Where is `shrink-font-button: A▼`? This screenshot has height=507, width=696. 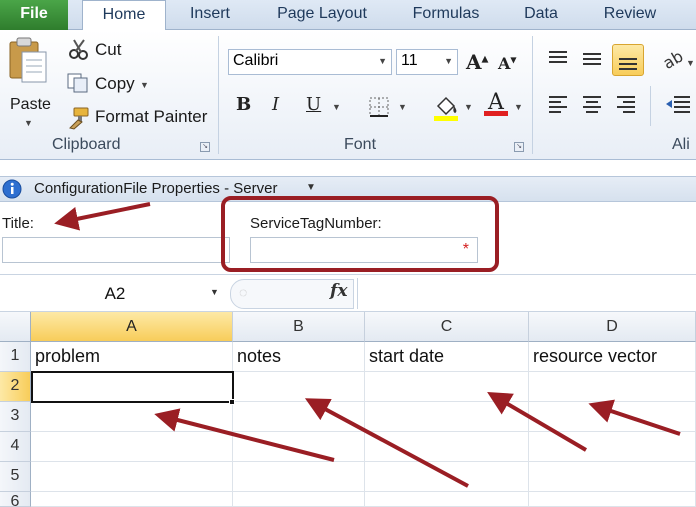
shrink-font-button: A▼ is located at coordinates (507, 63).